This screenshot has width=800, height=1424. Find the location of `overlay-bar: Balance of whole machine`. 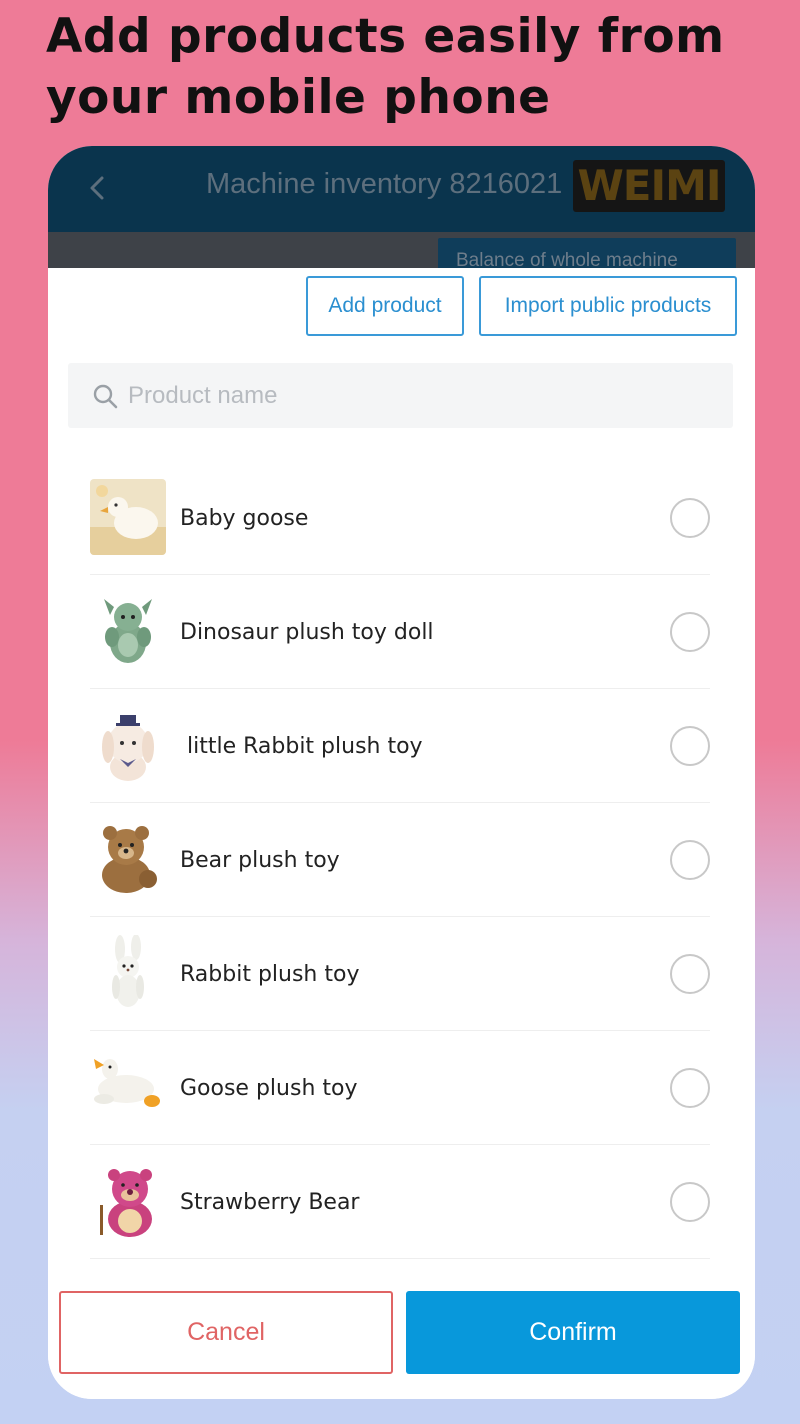

overlay-bar: Balance of whole machine is located at coordinates (401, 253).